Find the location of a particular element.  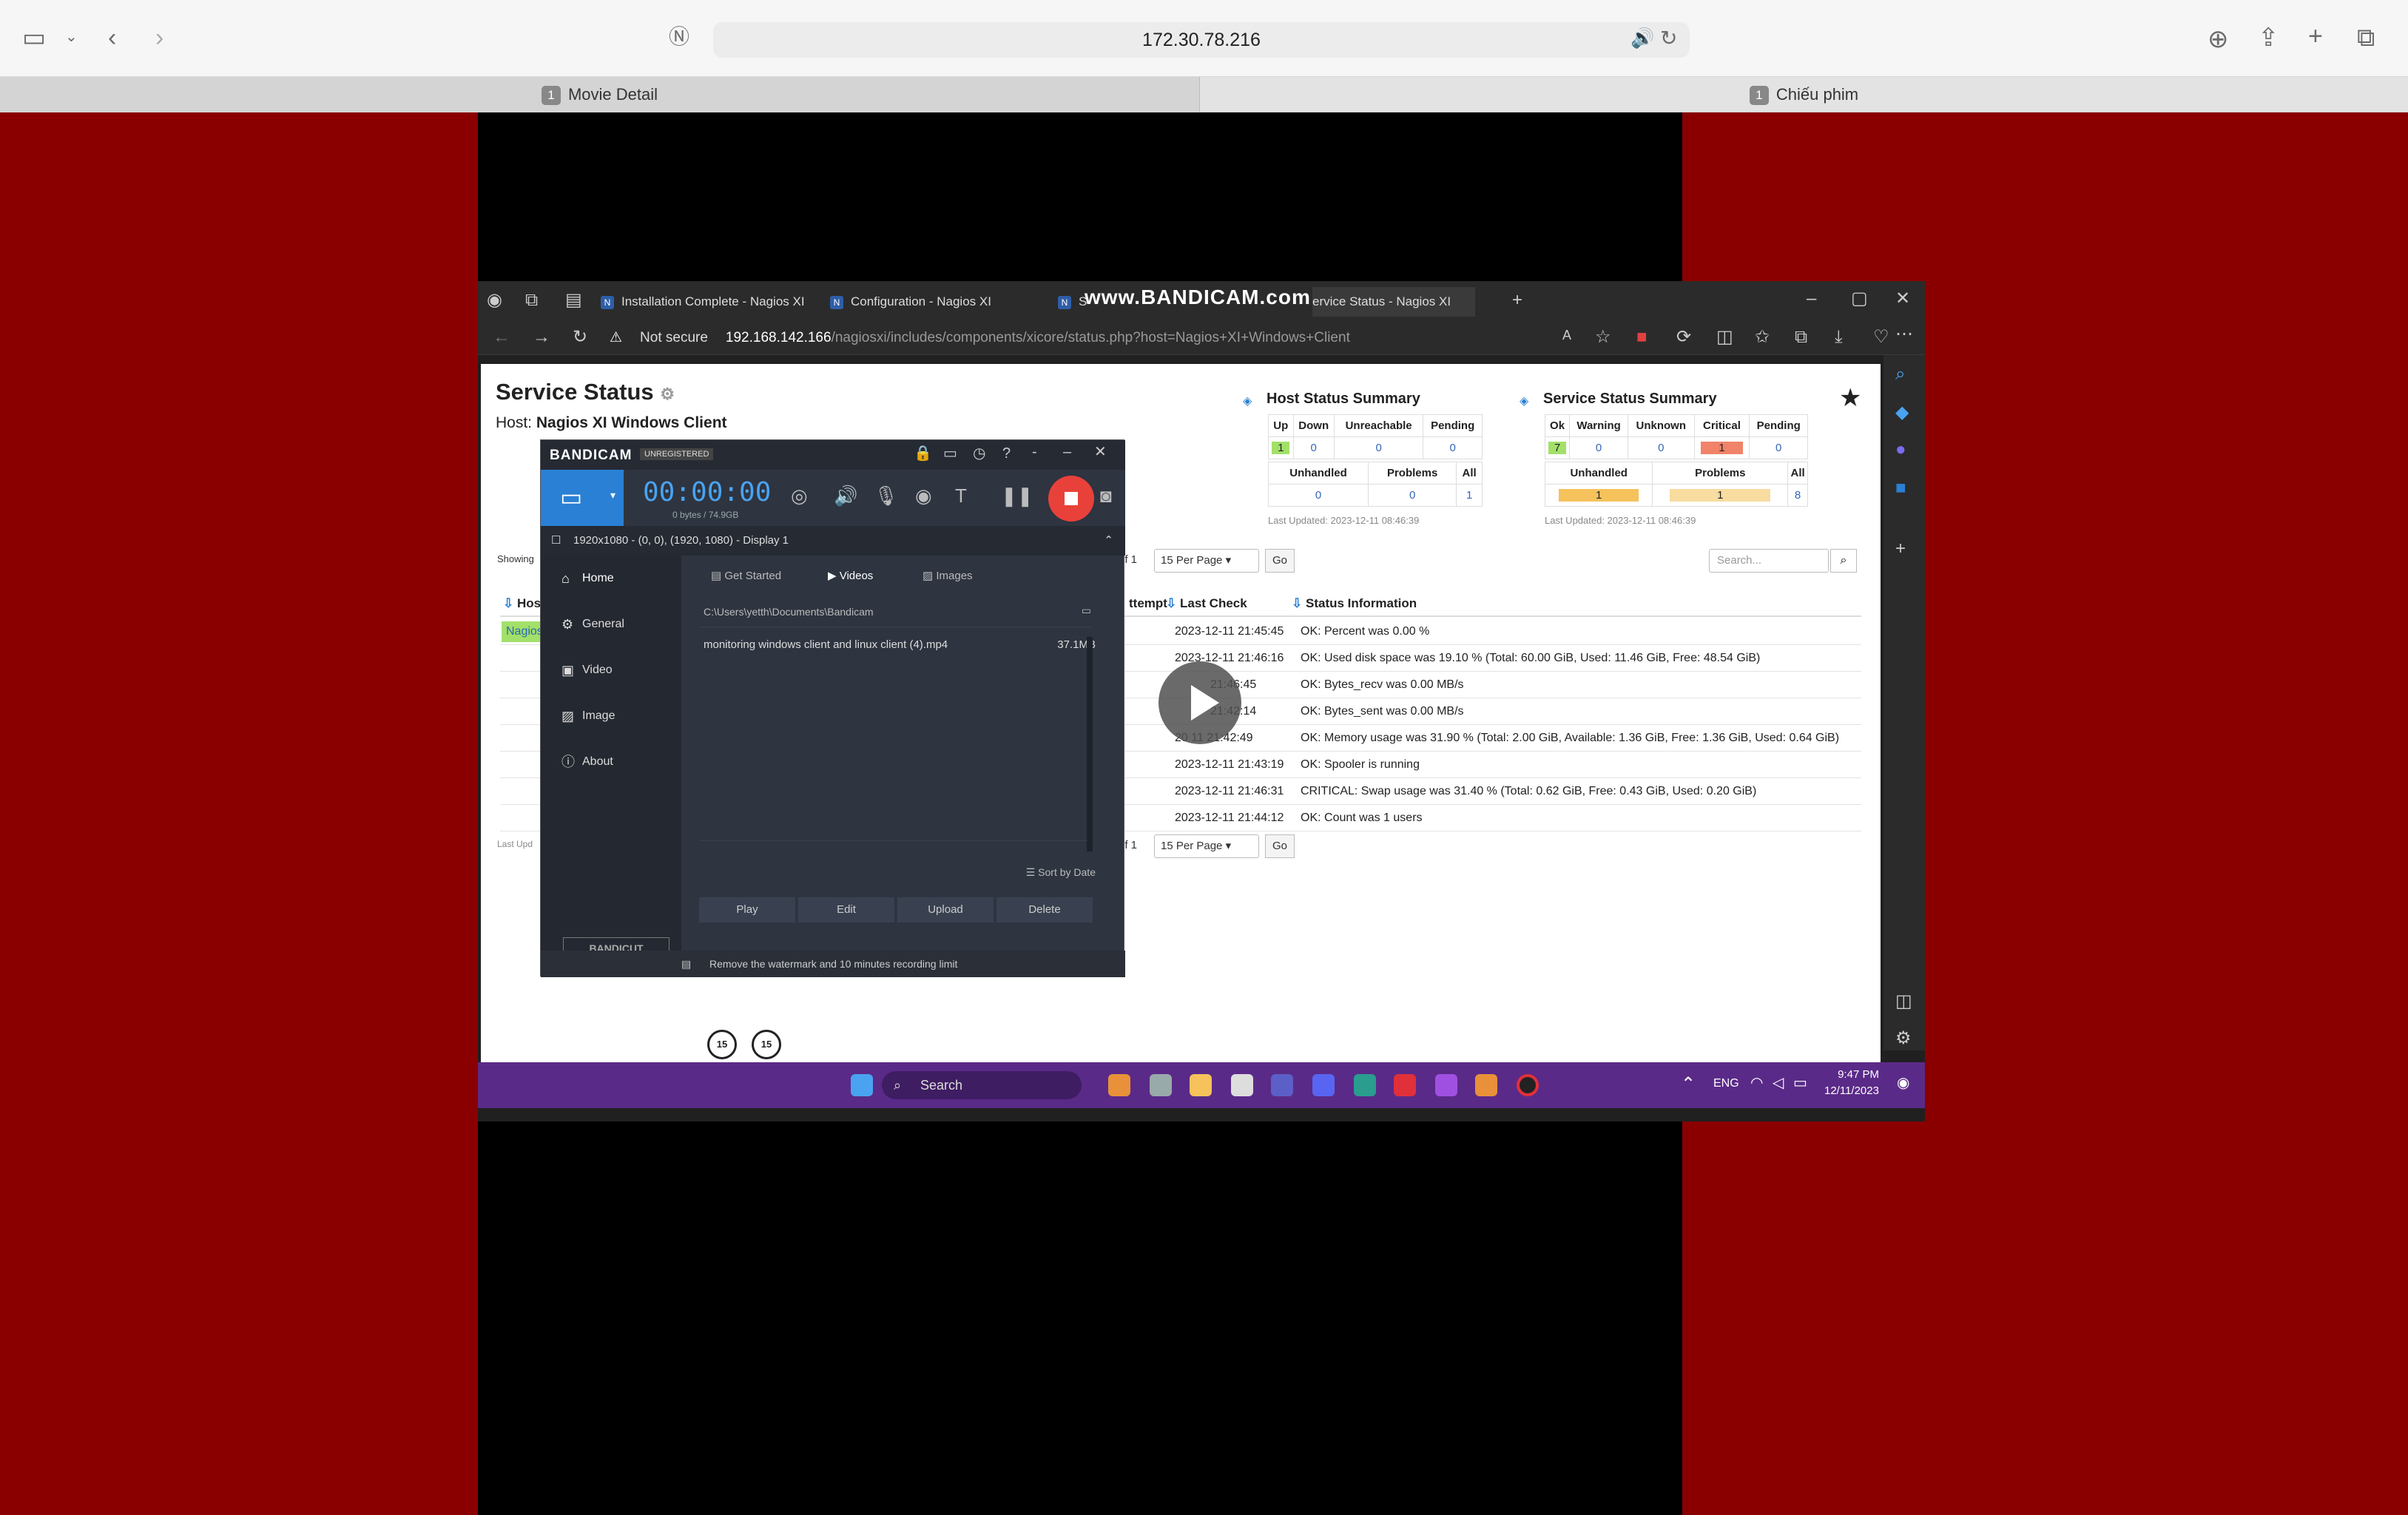

col-last-check: ⇩ Last Check is located at coordinates (1206, 603).